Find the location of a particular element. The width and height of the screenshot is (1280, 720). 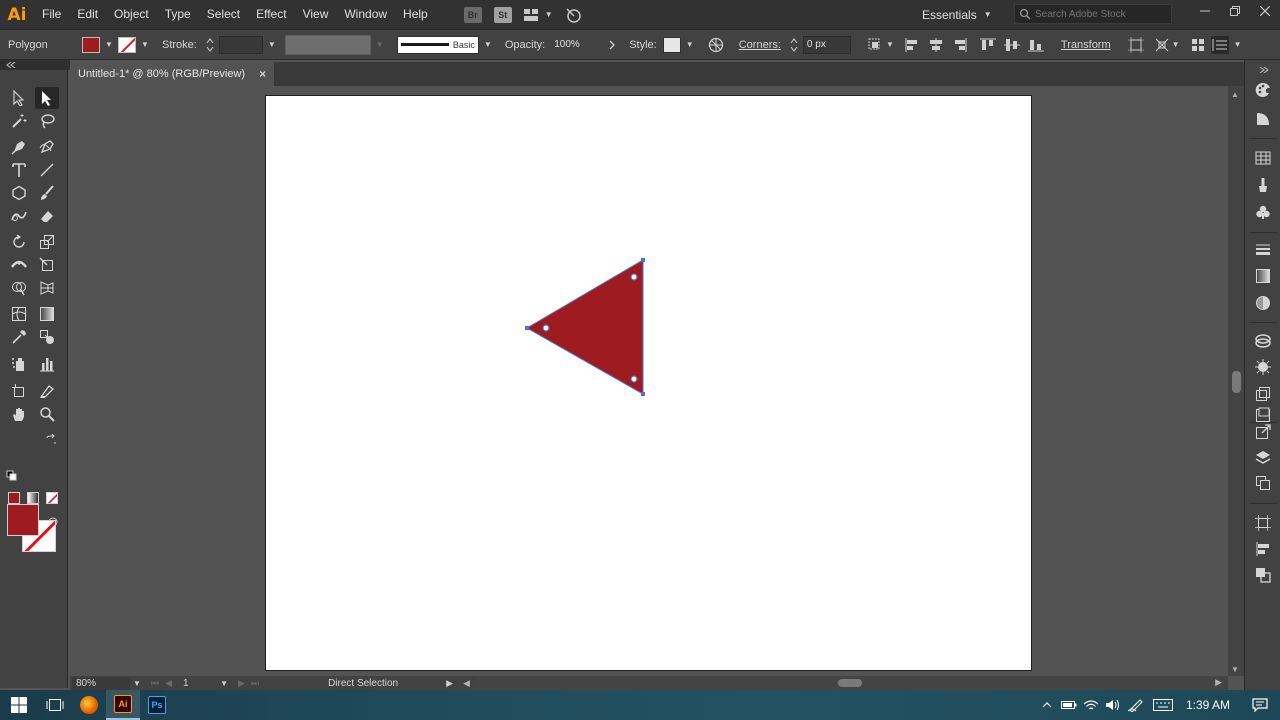

previous-artboard-icon: ◀ is located at coordinates (168, 683).